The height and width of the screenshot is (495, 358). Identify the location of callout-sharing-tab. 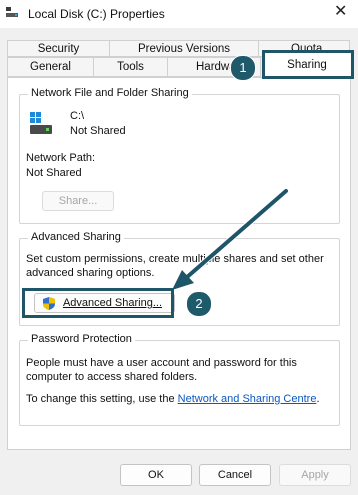
(308, 64).